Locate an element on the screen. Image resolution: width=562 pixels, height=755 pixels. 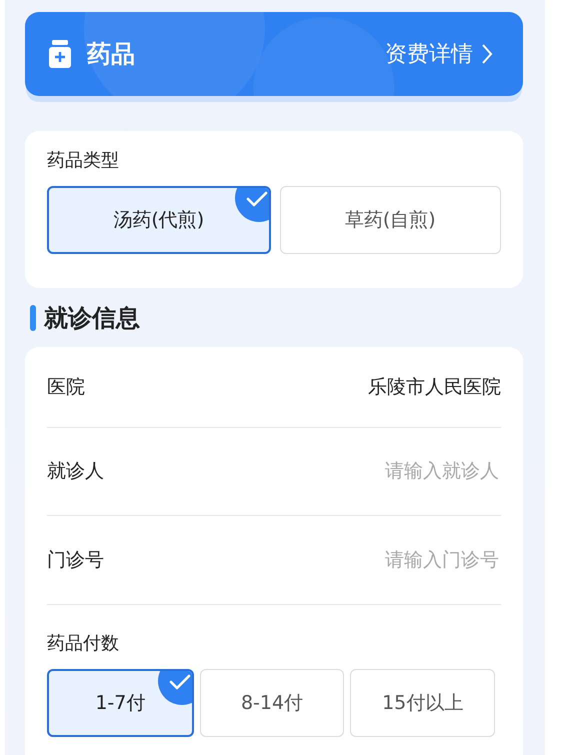
option-button: 草药(自煎) is located at coordinates (390, 220).